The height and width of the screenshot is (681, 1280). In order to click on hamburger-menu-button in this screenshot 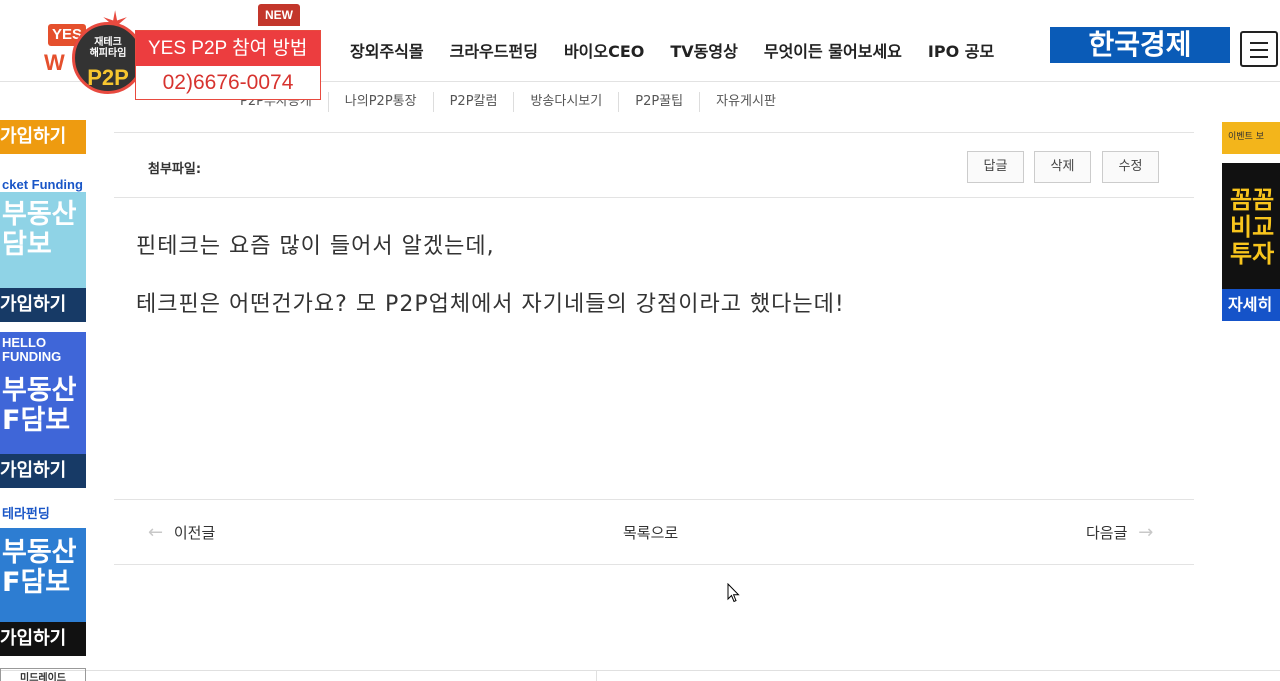, I will do `click(1259, 49)`.